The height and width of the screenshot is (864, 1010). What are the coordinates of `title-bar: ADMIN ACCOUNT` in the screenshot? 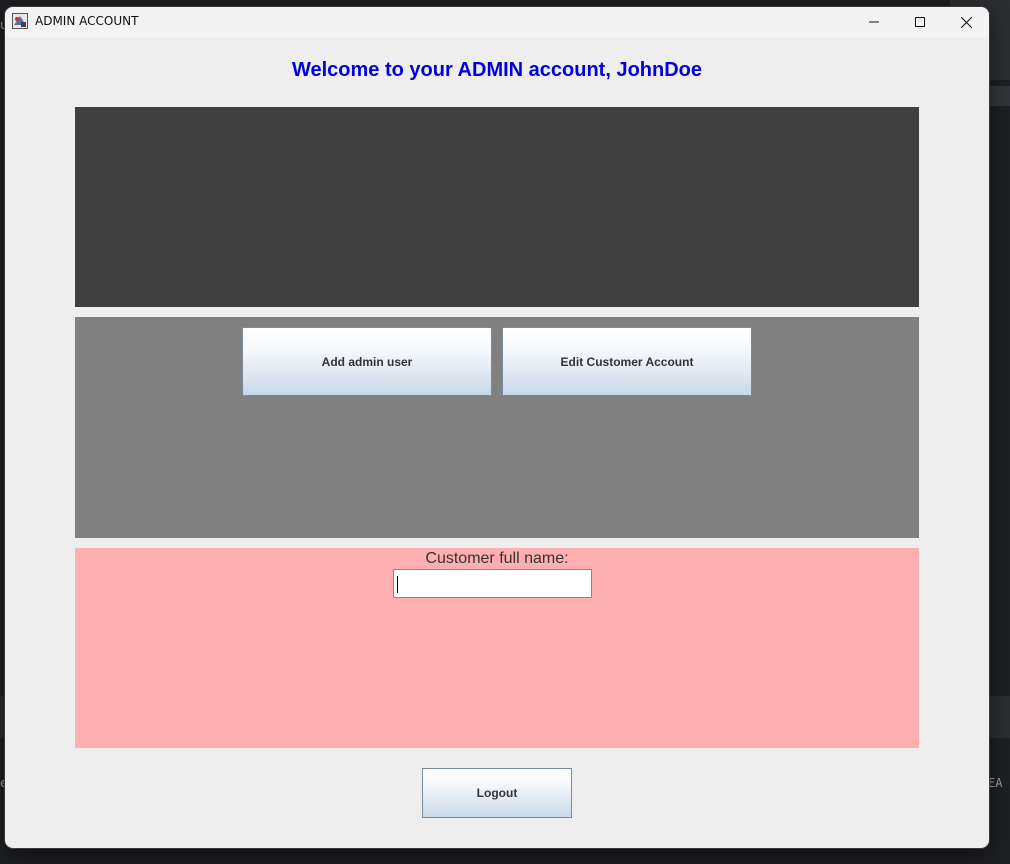 It's located at (497, 22).